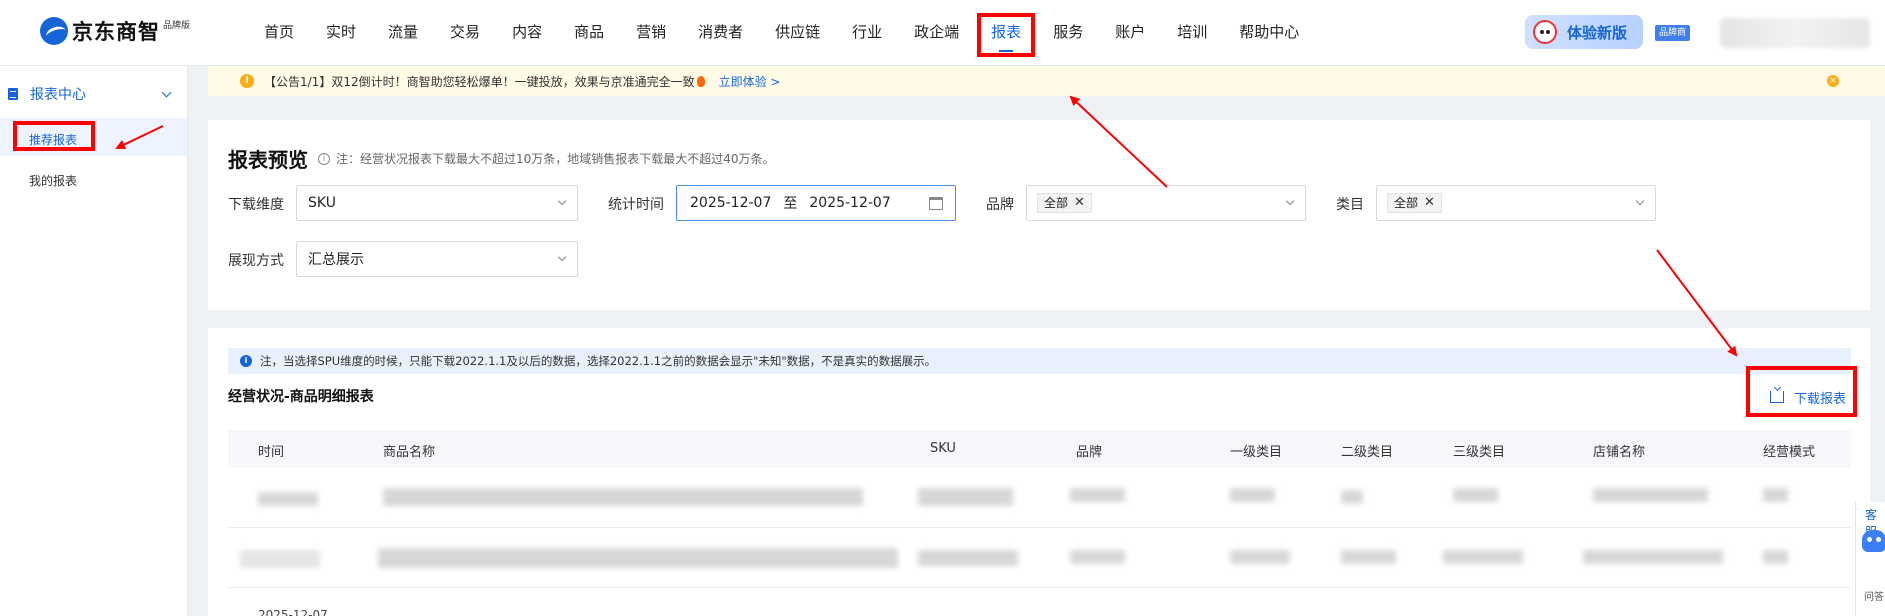  Describe the element at coordinates (720, 33) in the screenshot. I see `nav-item-7: 消费者` at that location.